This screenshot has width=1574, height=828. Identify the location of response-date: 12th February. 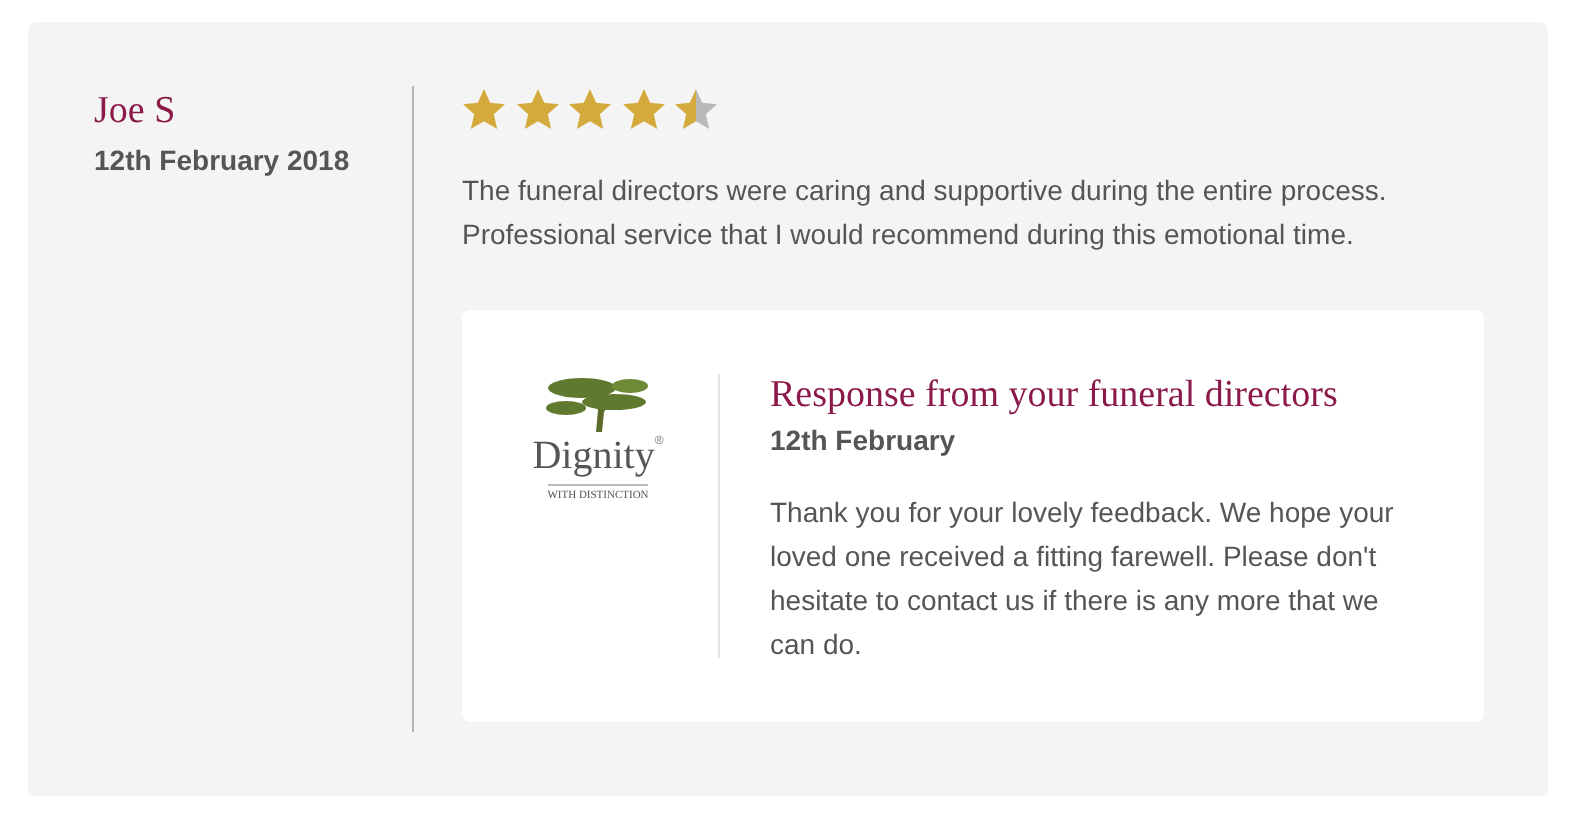
(864, 441).